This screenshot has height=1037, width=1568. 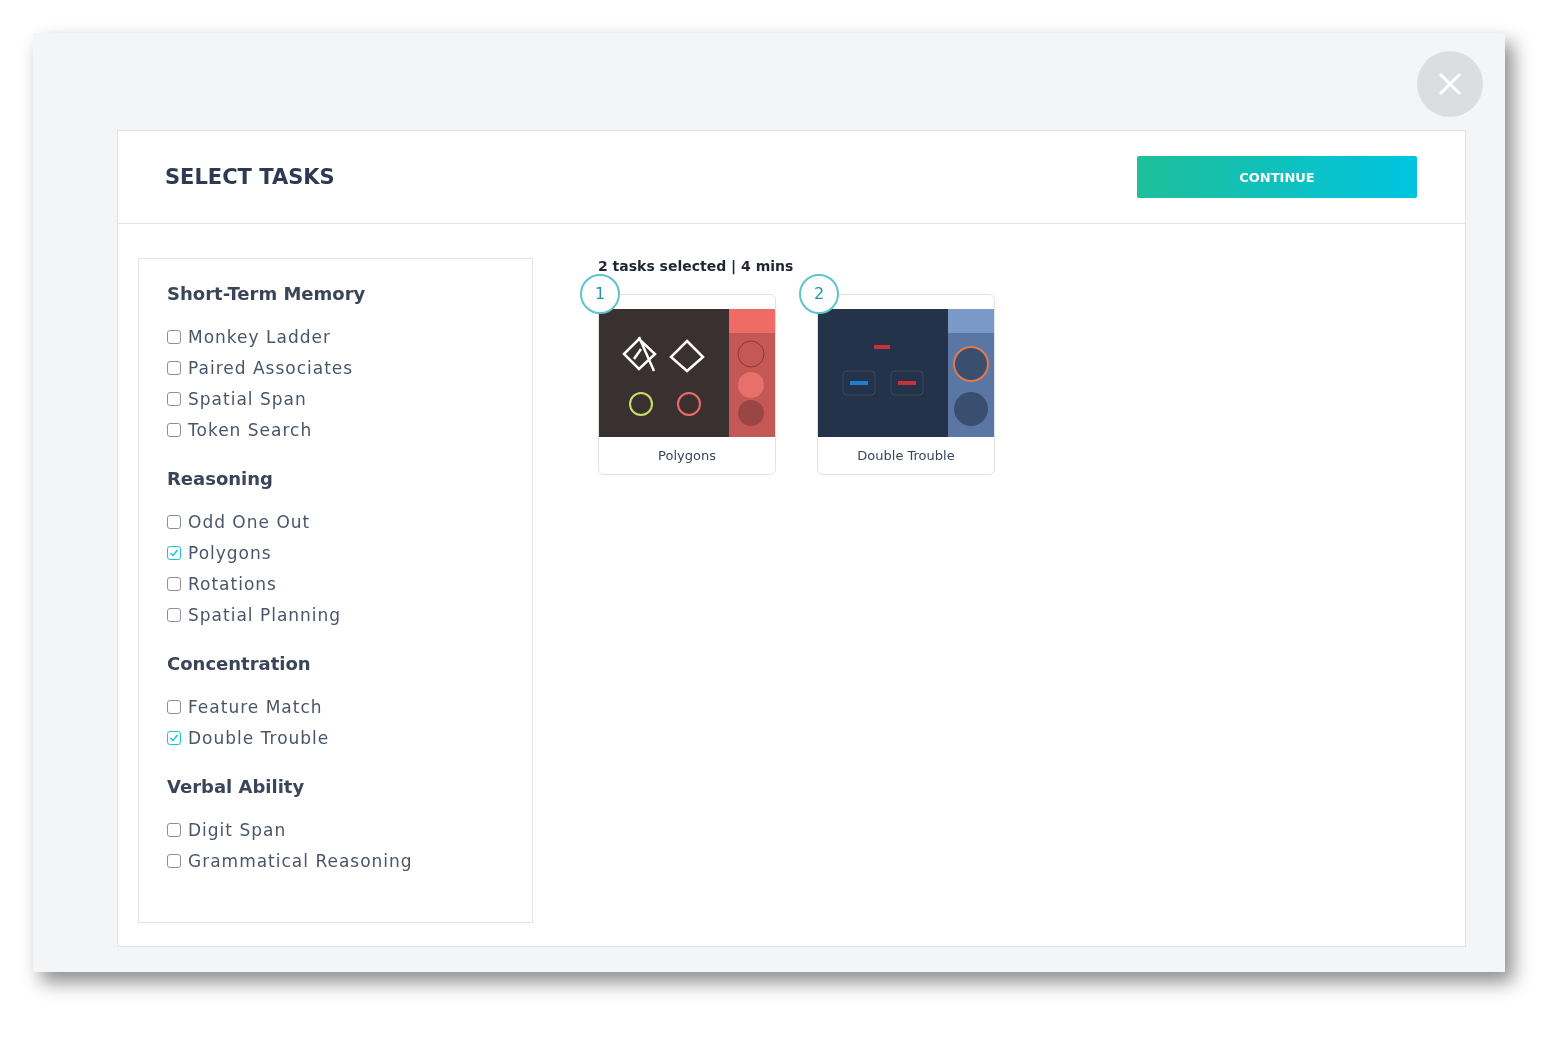 I want to click on task-label: Token Search, so click(x=250, y=430).